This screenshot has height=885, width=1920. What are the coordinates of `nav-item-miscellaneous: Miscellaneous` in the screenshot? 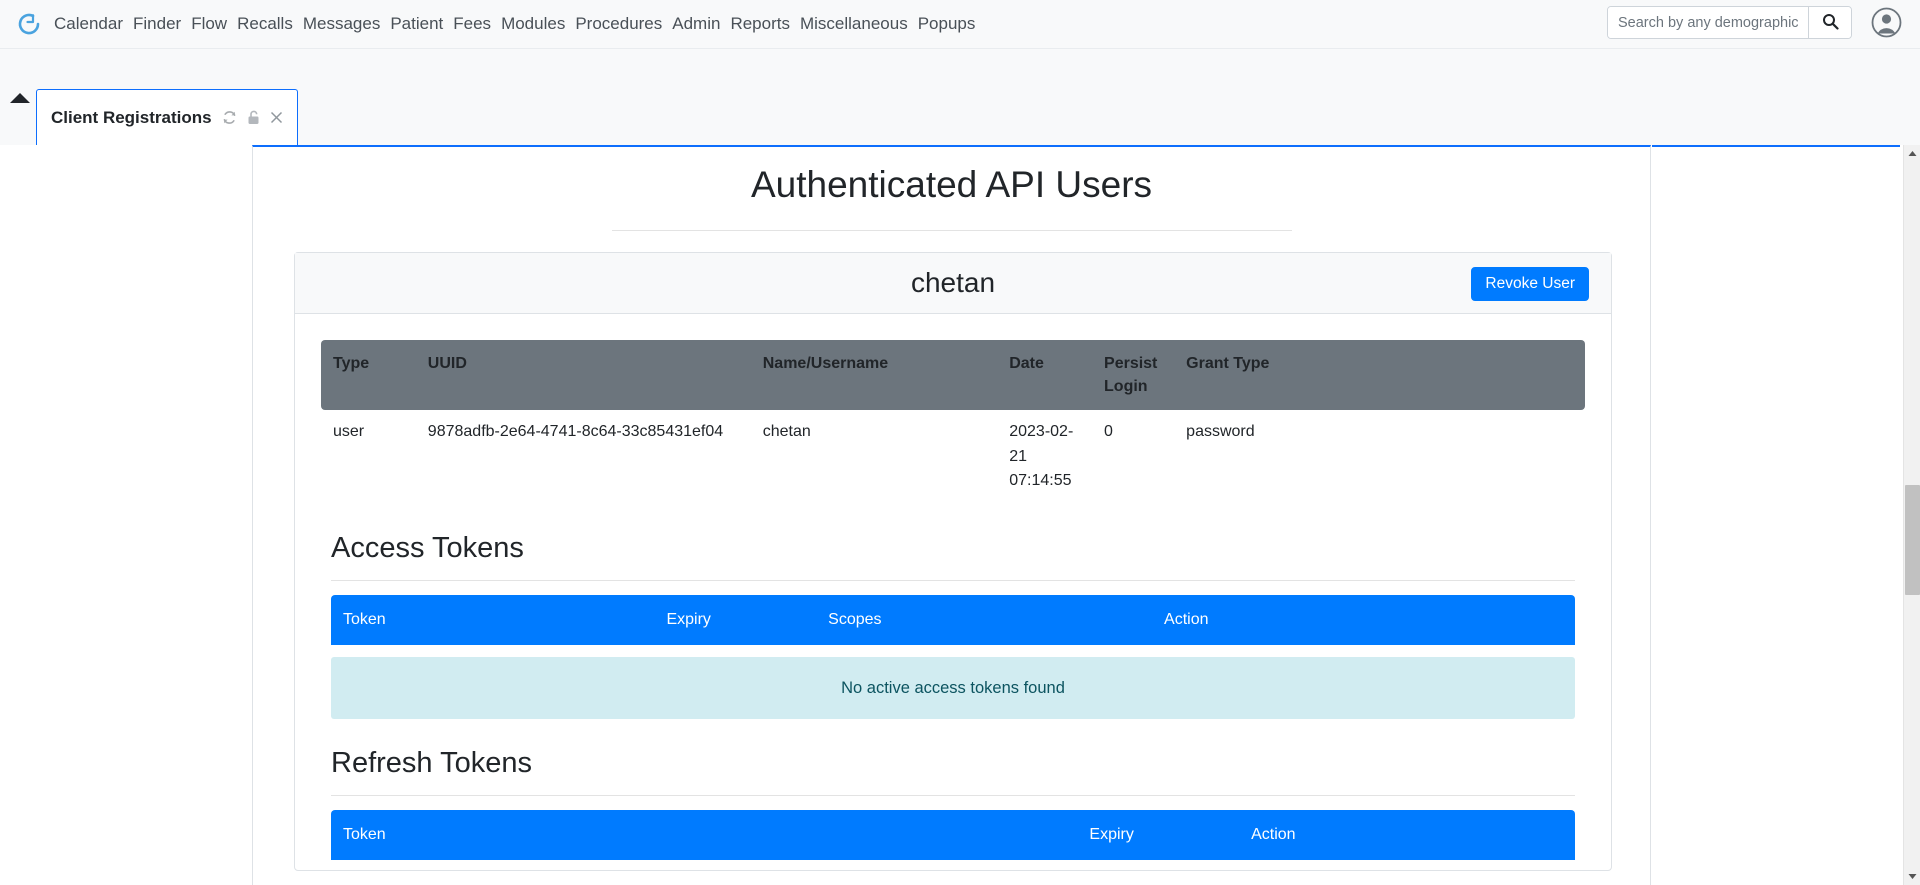 It's located at (854, 24).